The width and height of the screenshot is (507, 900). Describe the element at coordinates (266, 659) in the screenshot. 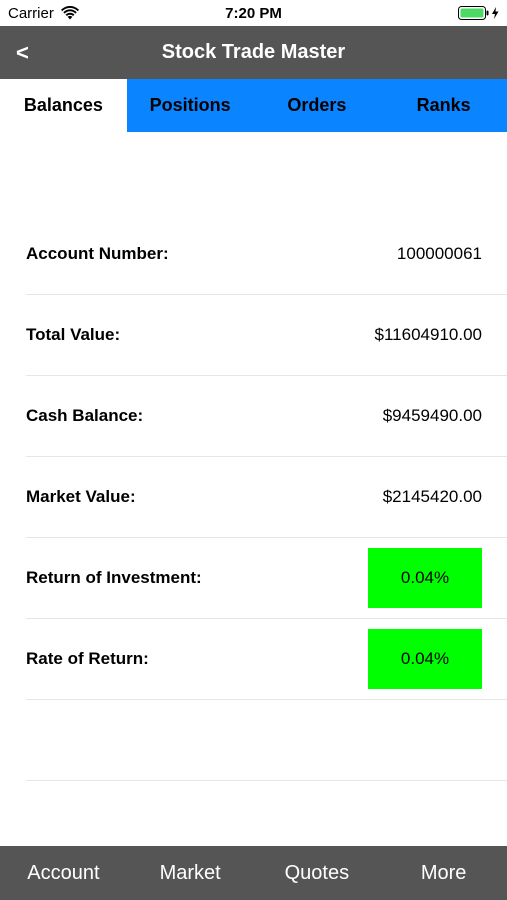

I see `rate-of-return-row: Rate of Return: 0.04%` at that location.